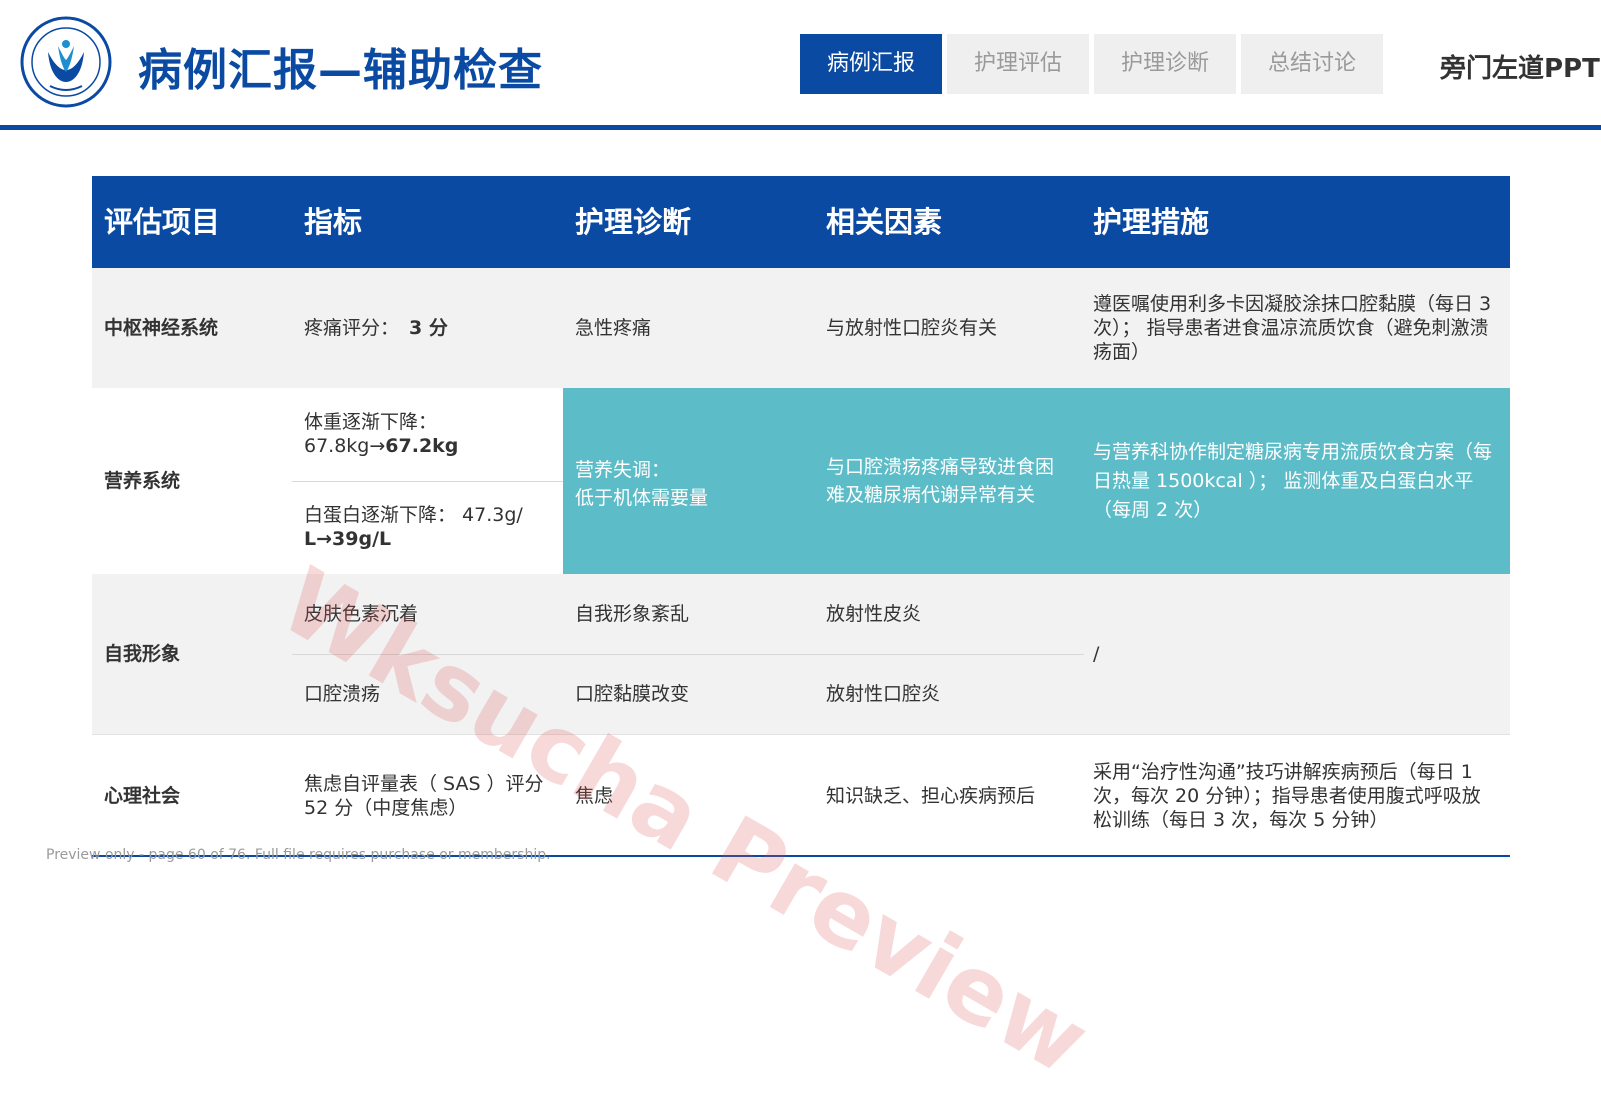 The image size is (1601, 1095). I want to click on indicator-value: 3 分, so click(428, 328).